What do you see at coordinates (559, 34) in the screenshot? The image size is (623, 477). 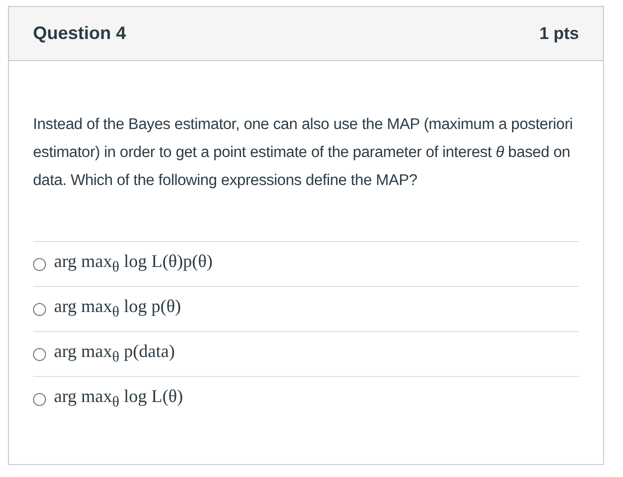 I see `points-label: 1 pts` at bounding box center [559, 34].